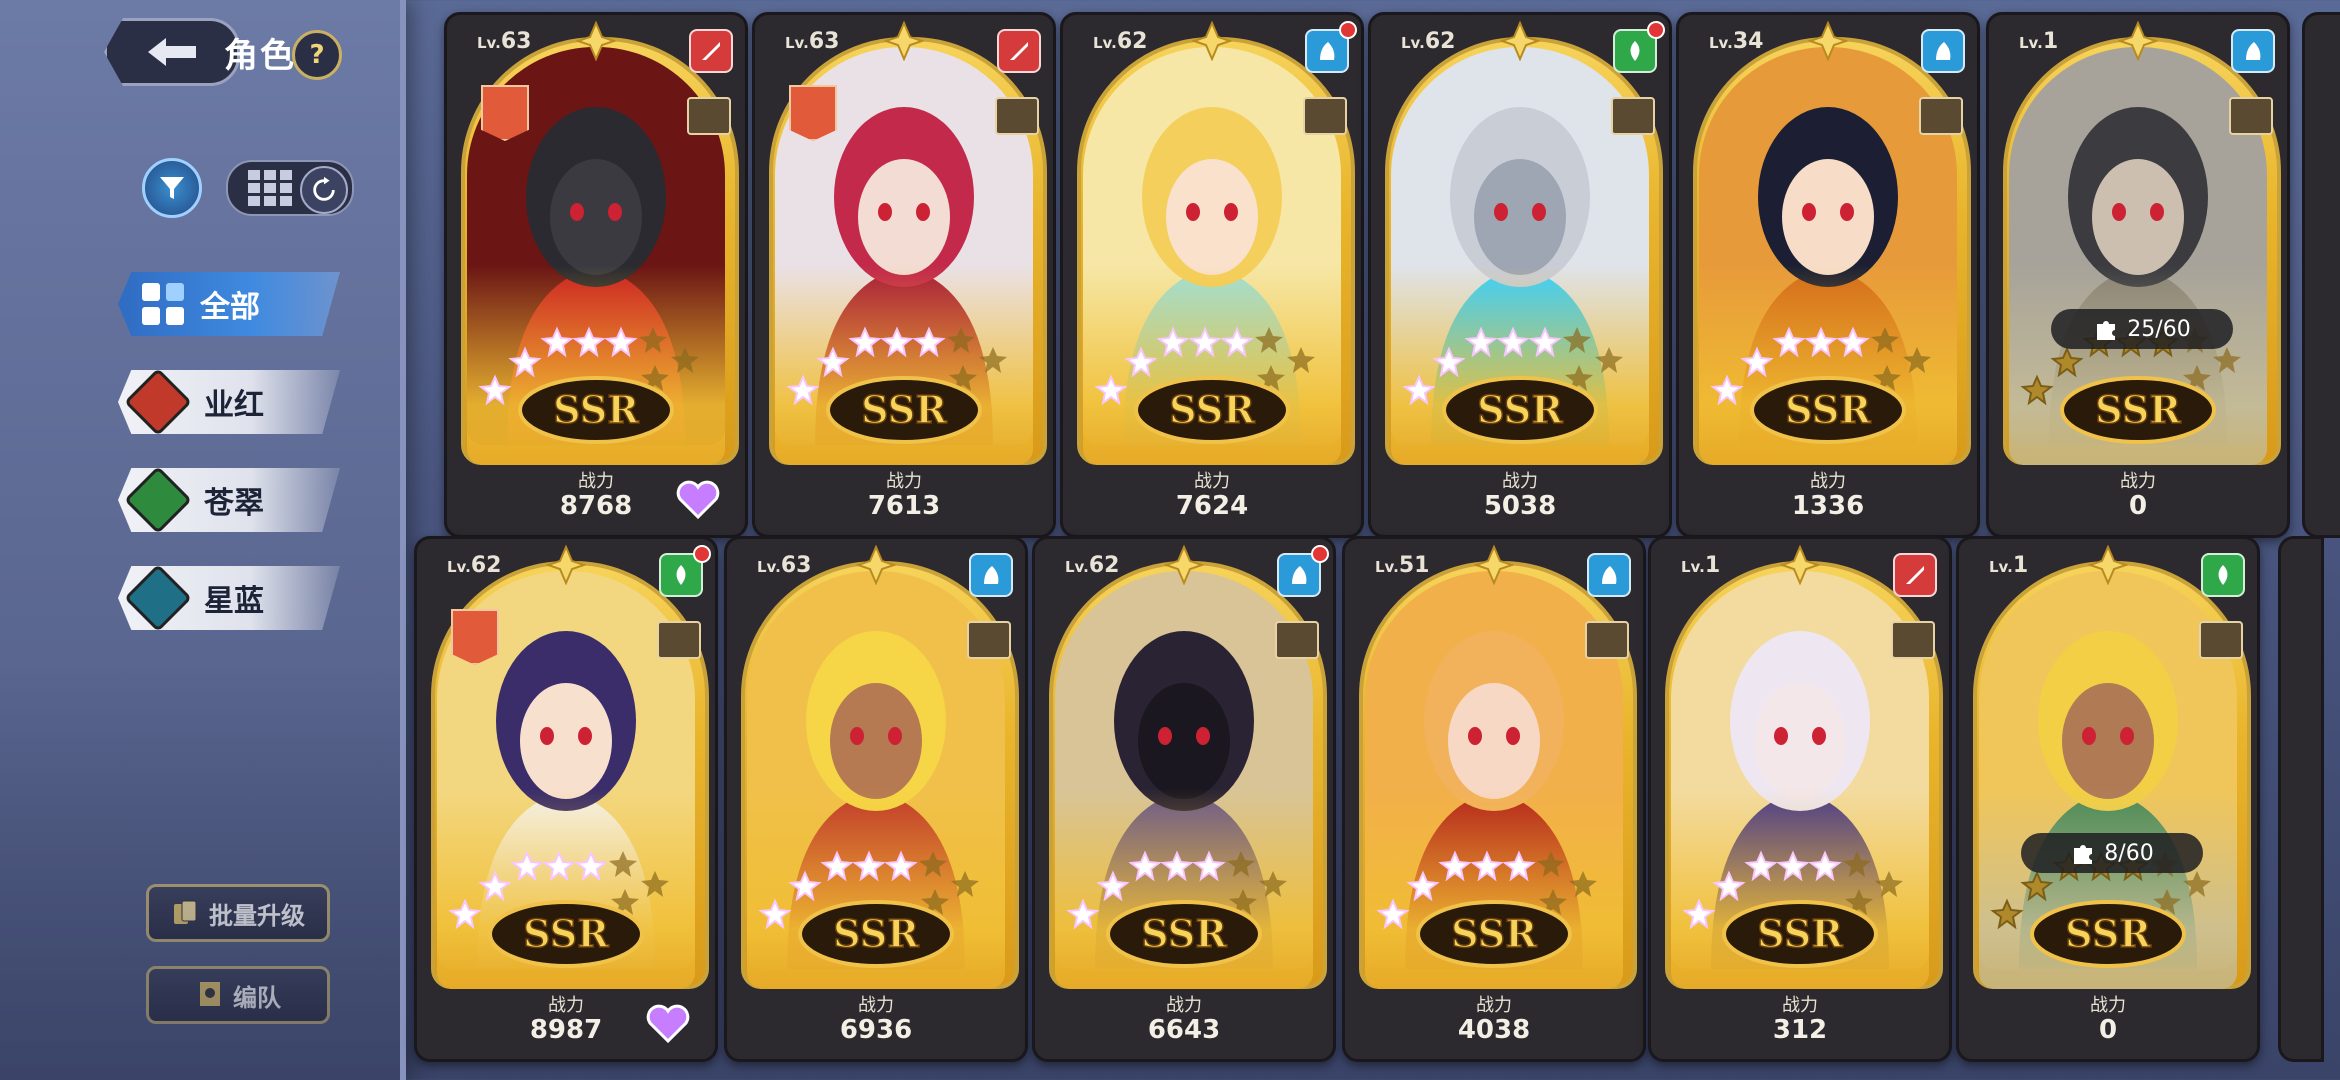  I want to click on character-card: Lv.63 SSR 战力 6936, so click(876, 799).